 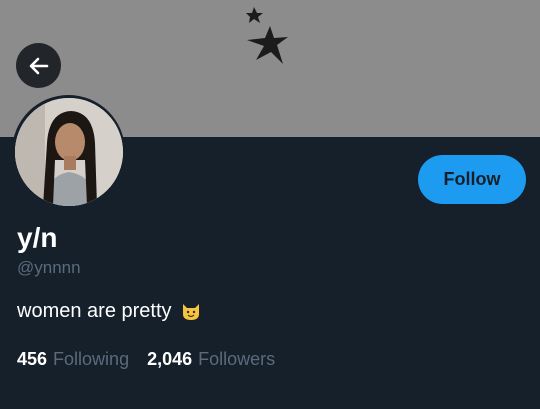 I want to click on following-count: 456, so click(x=32, y=359).